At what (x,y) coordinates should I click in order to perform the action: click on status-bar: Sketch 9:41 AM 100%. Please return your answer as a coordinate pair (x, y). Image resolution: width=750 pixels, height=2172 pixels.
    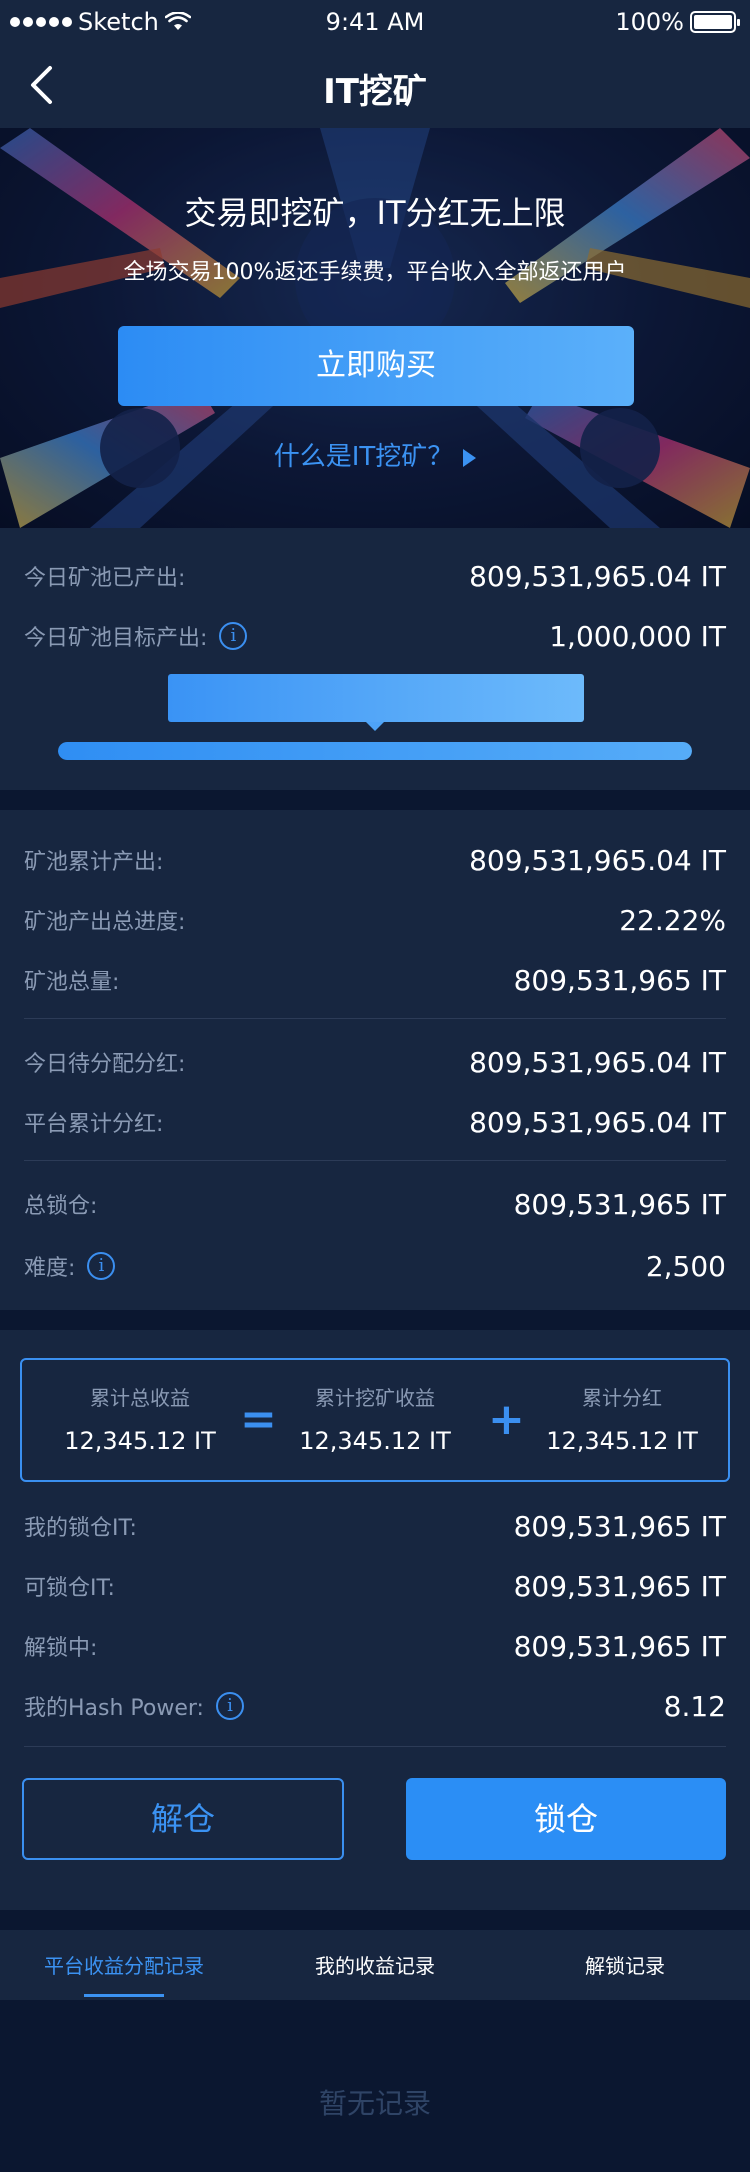
    Looking at the image, I should click on (375, 22).